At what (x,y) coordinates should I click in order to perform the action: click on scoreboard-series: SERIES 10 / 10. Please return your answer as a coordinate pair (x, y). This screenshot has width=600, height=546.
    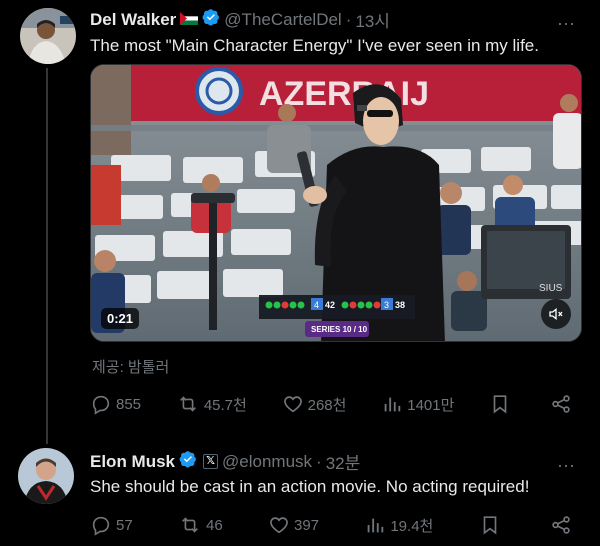
    Looking at the image, I should click on (339, 329).